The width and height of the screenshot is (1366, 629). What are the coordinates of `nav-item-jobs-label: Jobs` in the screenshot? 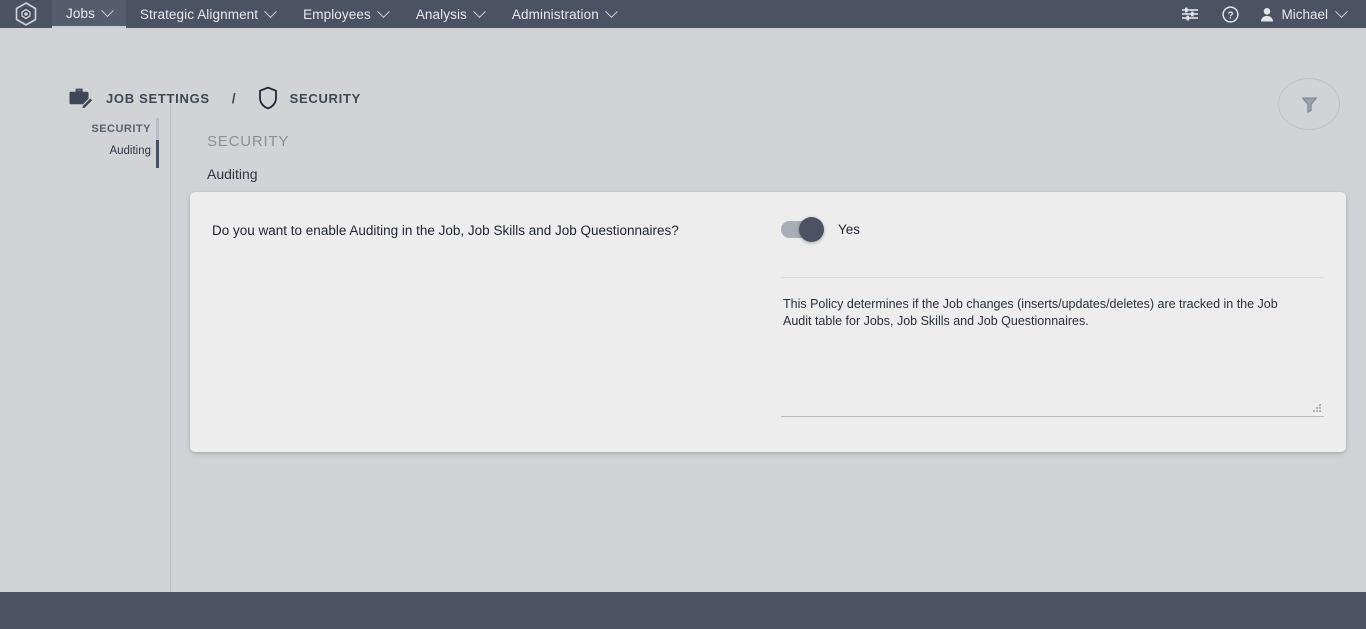 It's located at (80, 13).